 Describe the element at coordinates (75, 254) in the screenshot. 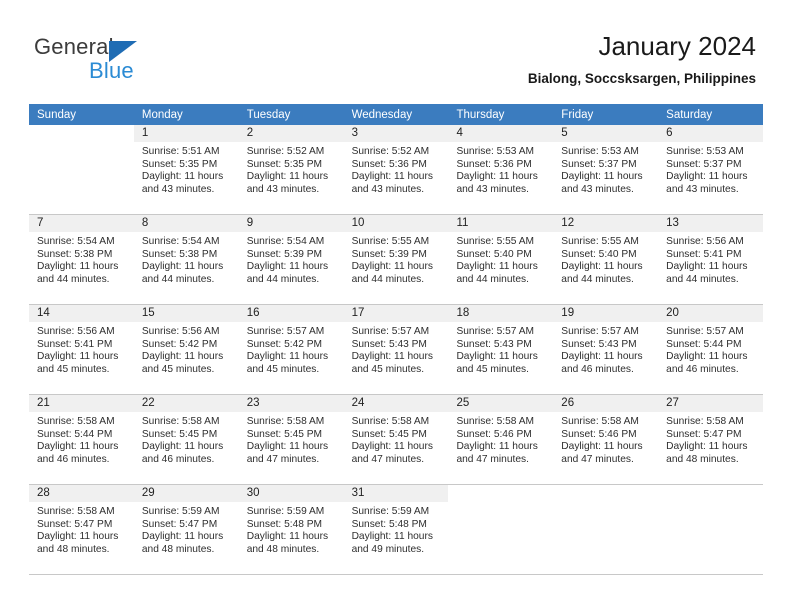

I see `sunset-text: Sunset: 5:38 PM` at that location.